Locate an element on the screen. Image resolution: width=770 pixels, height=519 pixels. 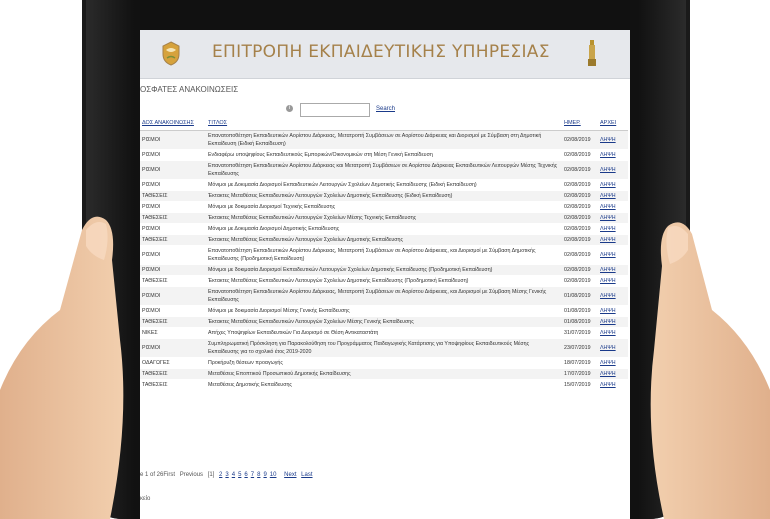
pagination-page-link: 4 is located at coordinates (233, 475).